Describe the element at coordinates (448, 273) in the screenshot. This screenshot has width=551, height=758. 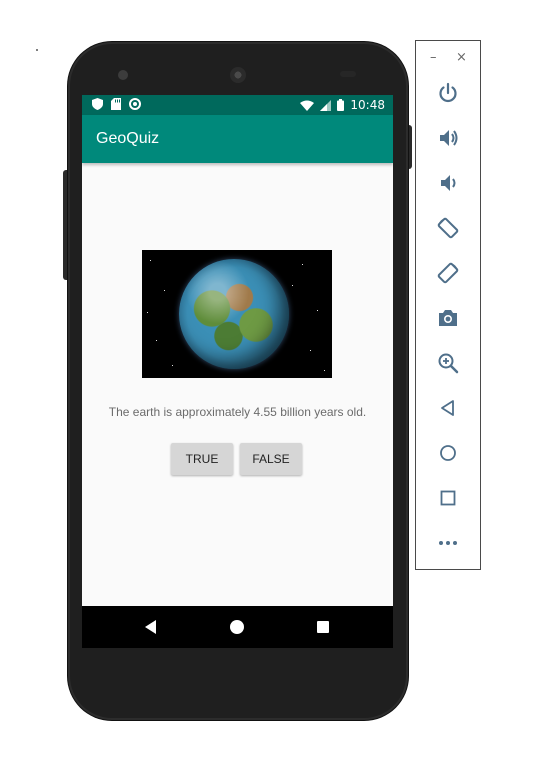
I see `rotate-right-icon` at that location.